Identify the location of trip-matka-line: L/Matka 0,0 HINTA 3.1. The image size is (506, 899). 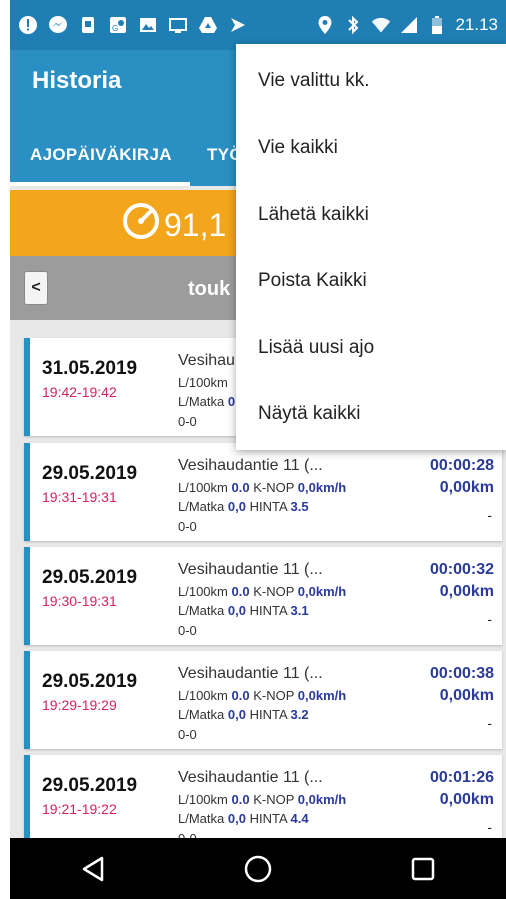
(243, 610).